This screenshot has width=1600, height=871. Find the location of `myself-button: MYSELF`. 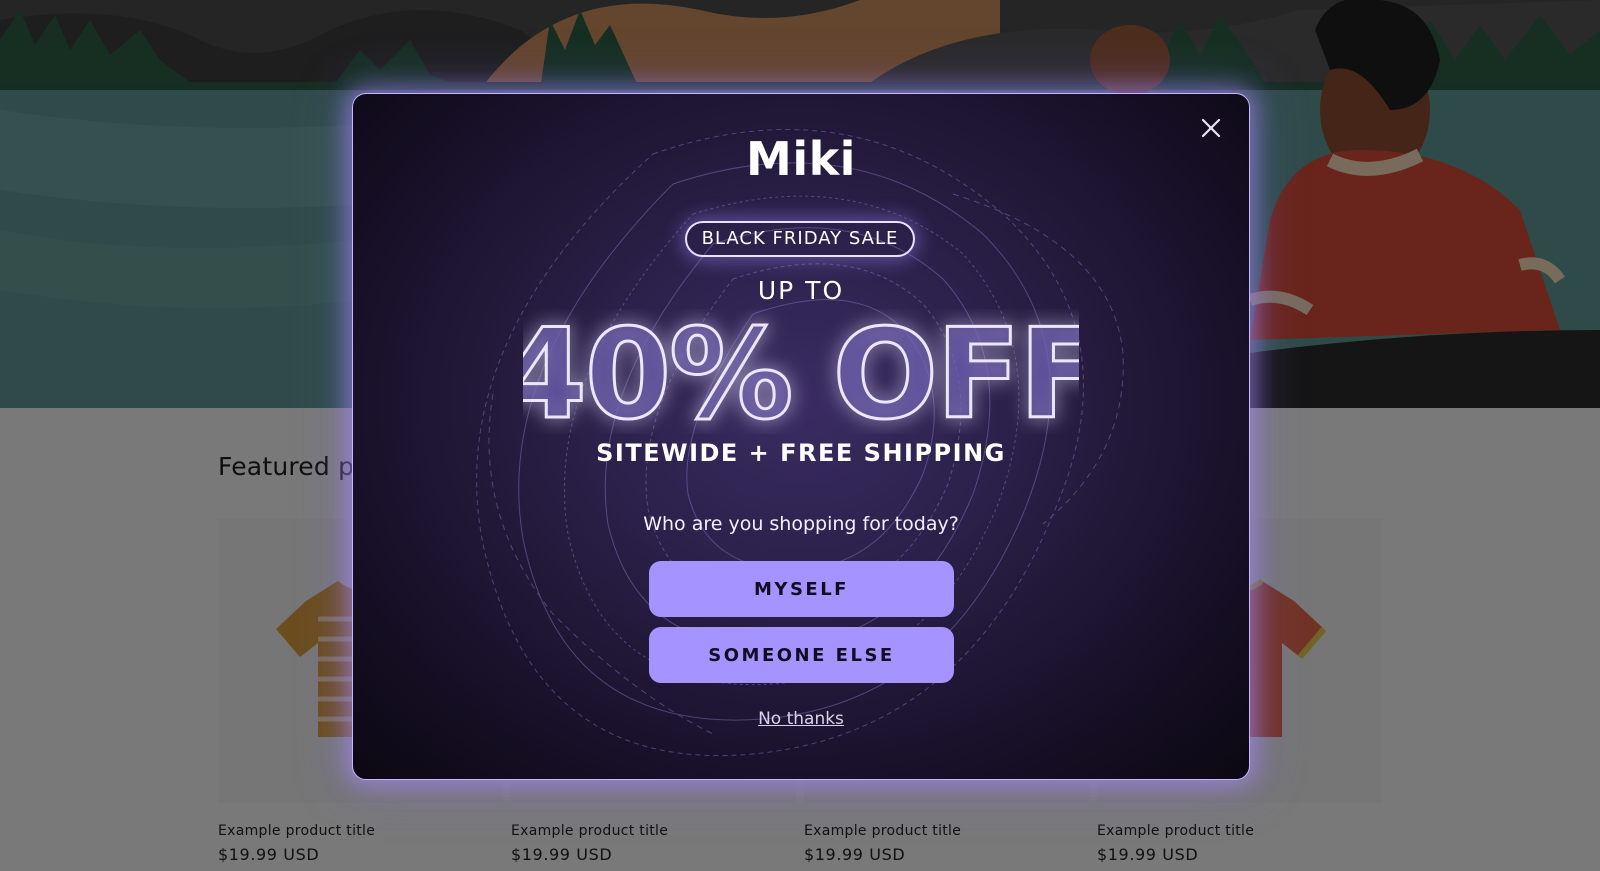

myself-button: MYSELF is located at coordinates (801, 589).